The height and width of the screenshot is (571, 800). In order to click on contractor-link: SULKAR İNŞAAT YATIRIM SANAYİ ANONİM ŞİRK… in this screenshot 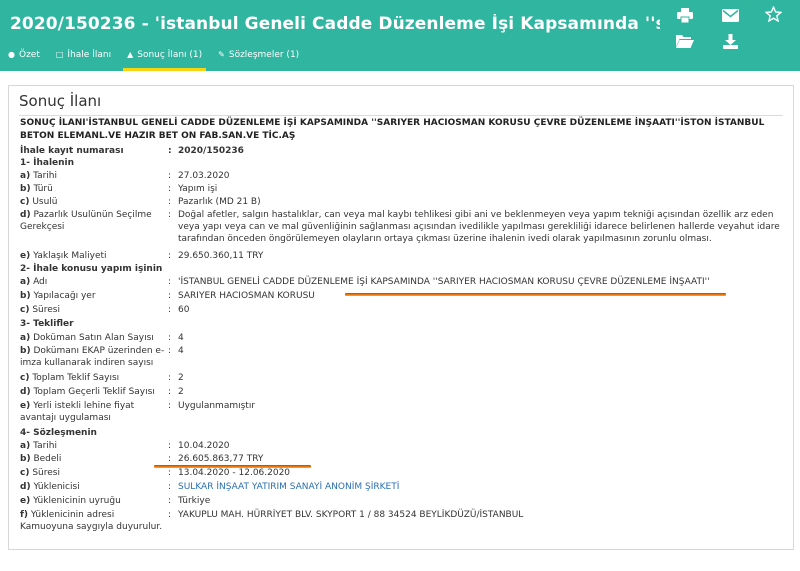, I will do `click(481, 487)`.